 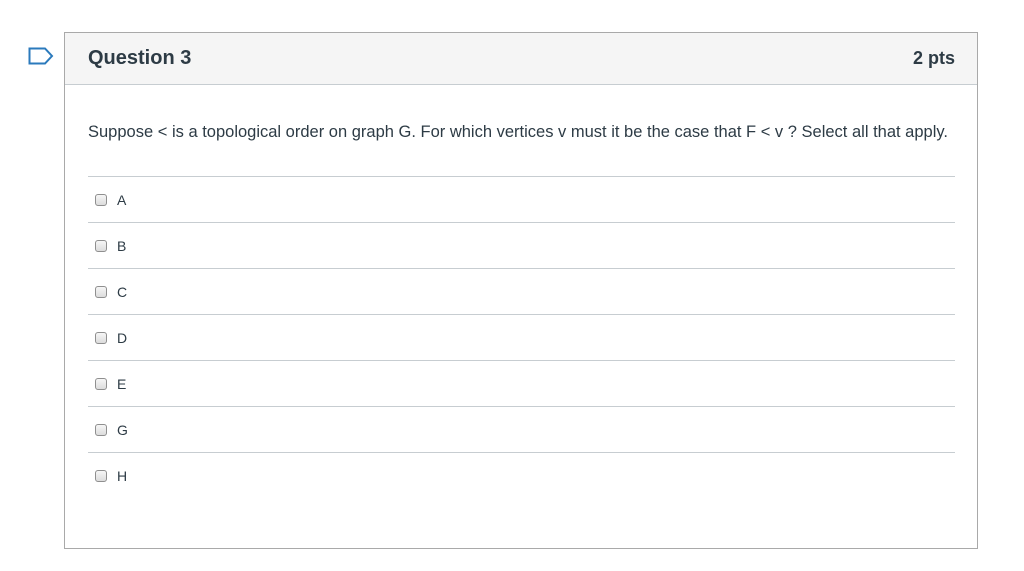 What do you see at coordinates (122, 292) in the screenshot?
I see `answer-label: C` at bounding box center [122, 292].